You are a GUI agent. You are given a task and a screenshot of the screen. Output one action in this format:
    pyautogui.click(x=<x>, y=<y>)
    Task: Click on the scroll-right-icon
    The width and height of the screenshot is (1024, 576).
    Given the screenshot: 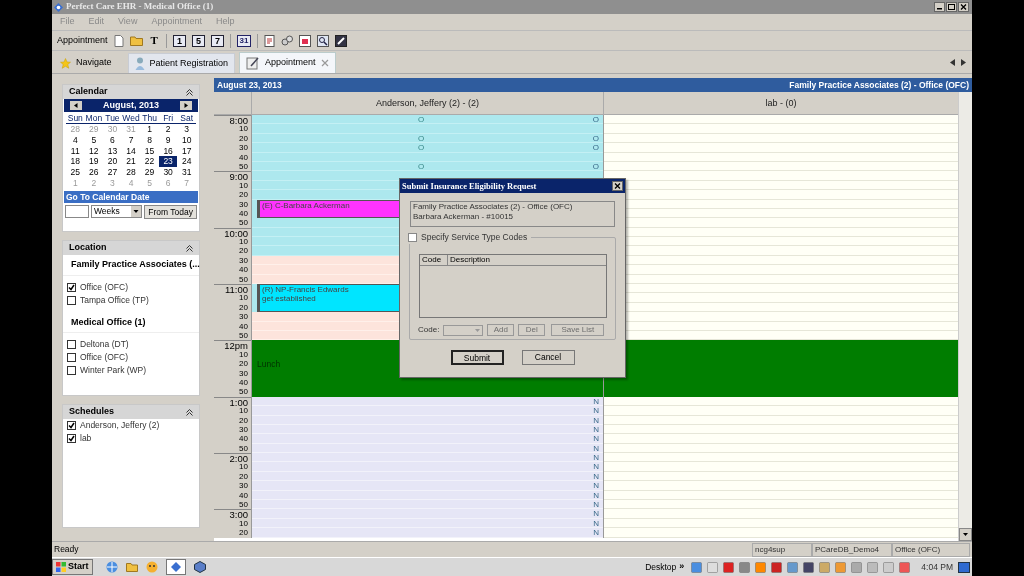 What is the action you would take?
    pyautogui.click(x=963, y=62)
    